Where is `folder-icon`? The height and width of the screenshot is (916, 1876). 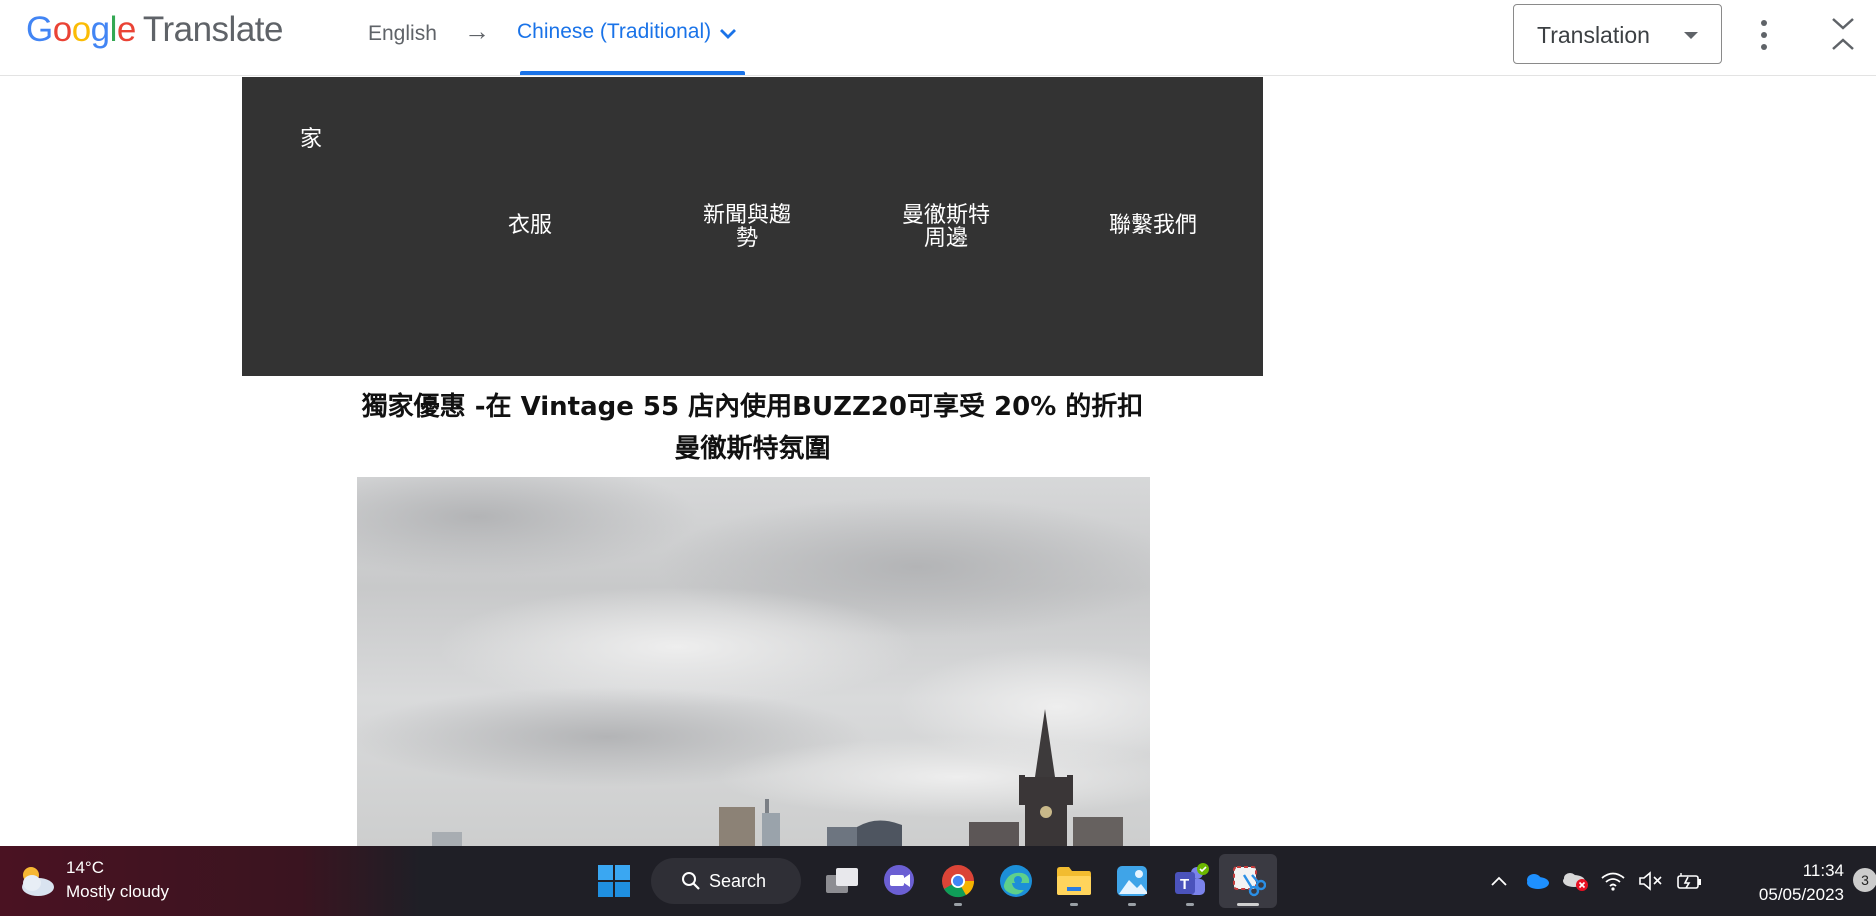
folder-icon is located at coordinates (1074, 881).